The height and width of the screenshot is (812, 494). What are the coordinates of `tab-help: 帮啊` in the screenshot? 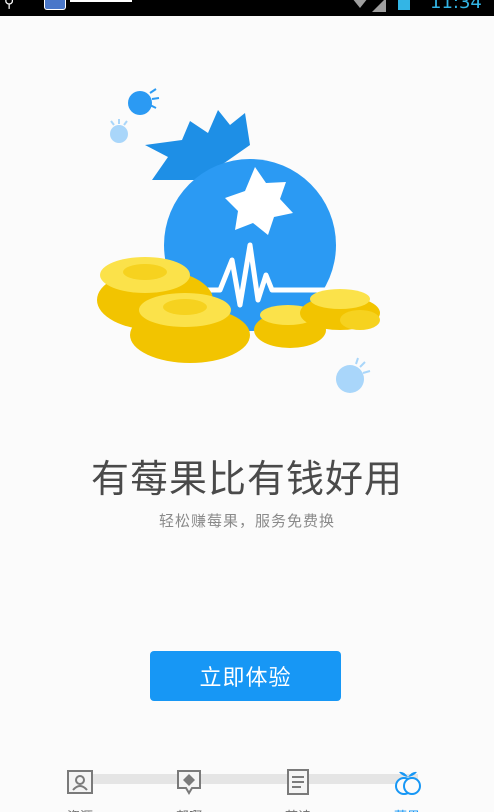 It's located at (189, 789).